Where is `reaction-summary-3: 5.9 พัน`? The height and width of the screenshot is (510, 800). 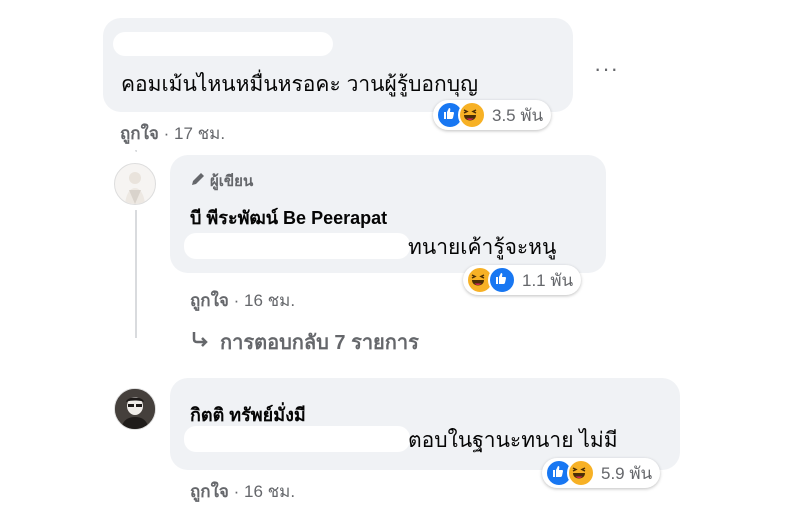 reaction-summary-3: 5.9 พัน is located at coordinates (601, 473).